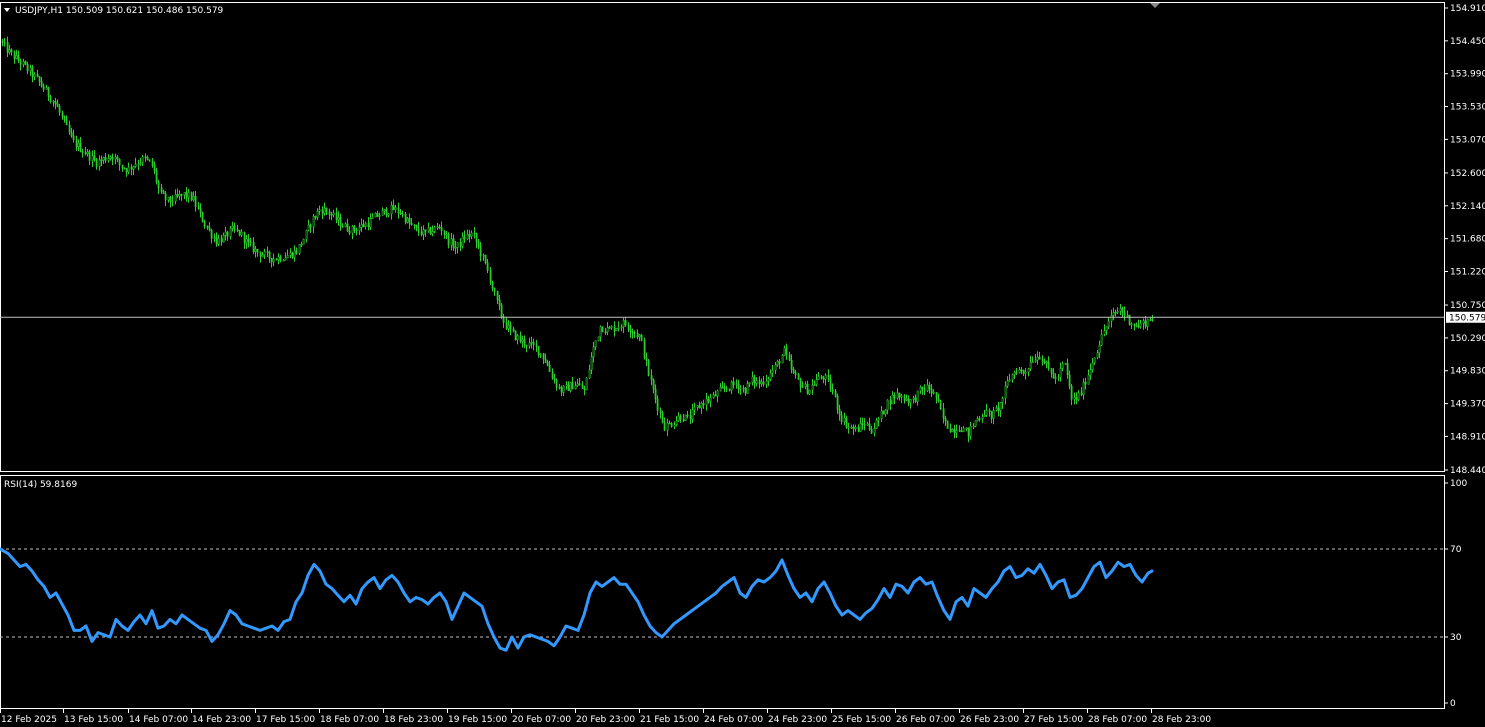  What do you see at coordinates (1181, 720) in the screenshot?
I see `time-axis-label: 28 Feb 23:00` at bounding box center [1181, 720].